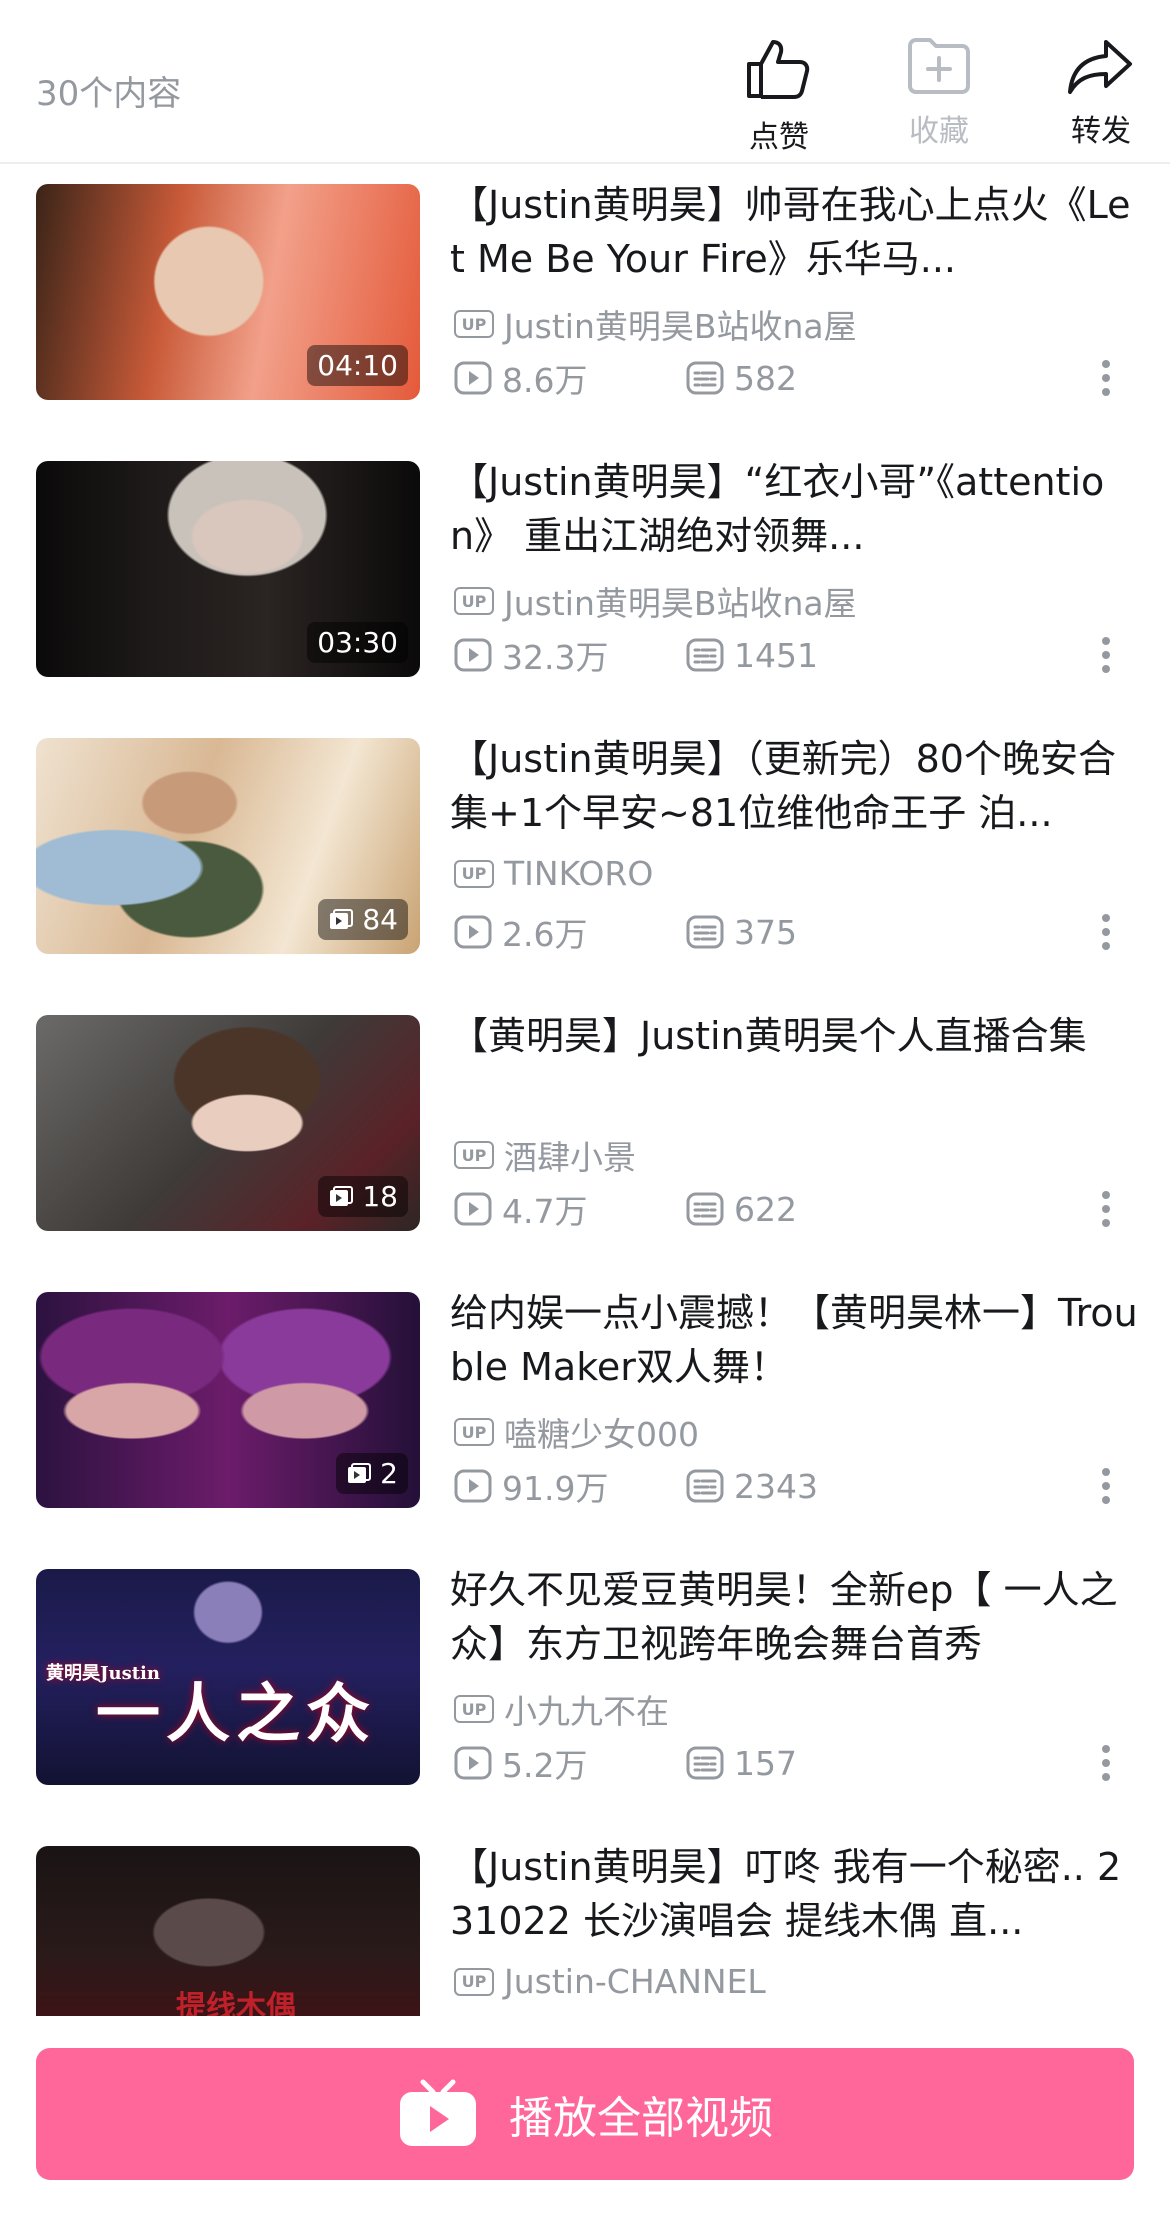 This screenshot has height=2224, width=1170. I want to click on page-count-badge: 84, so click(363, 919).